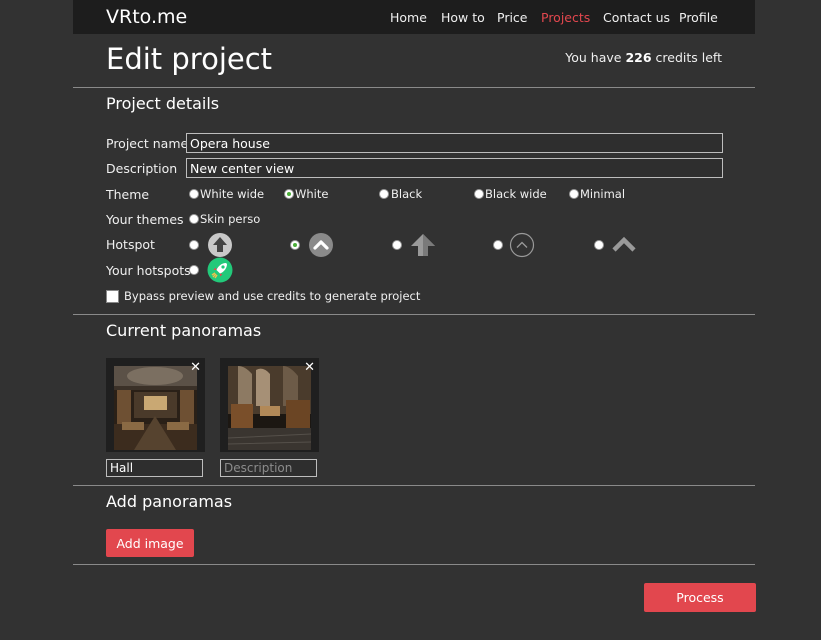 The width and height of the screenshot is (821, 640). What do you see at coordinates (698, 17) in the screenshot?
I see `nav-profile: Profile` at bounding box center [698, 17].